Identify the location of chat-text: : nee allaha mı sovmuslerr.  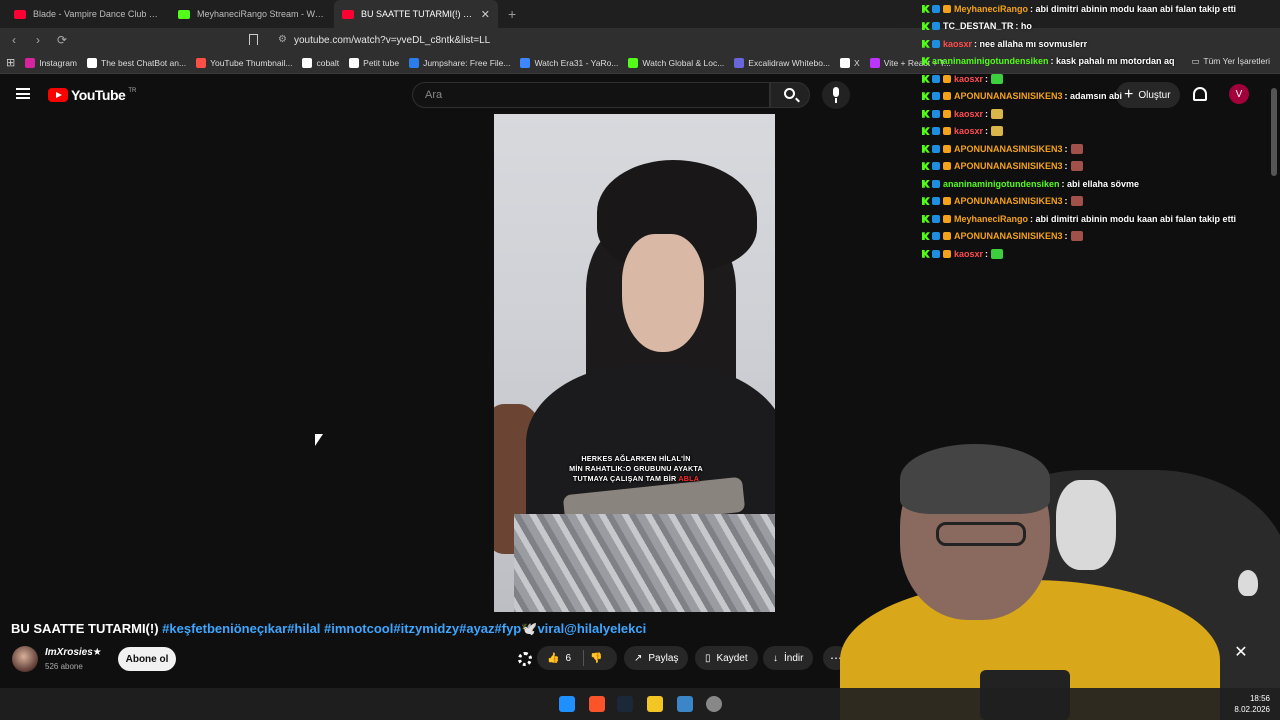
(1031, 43).